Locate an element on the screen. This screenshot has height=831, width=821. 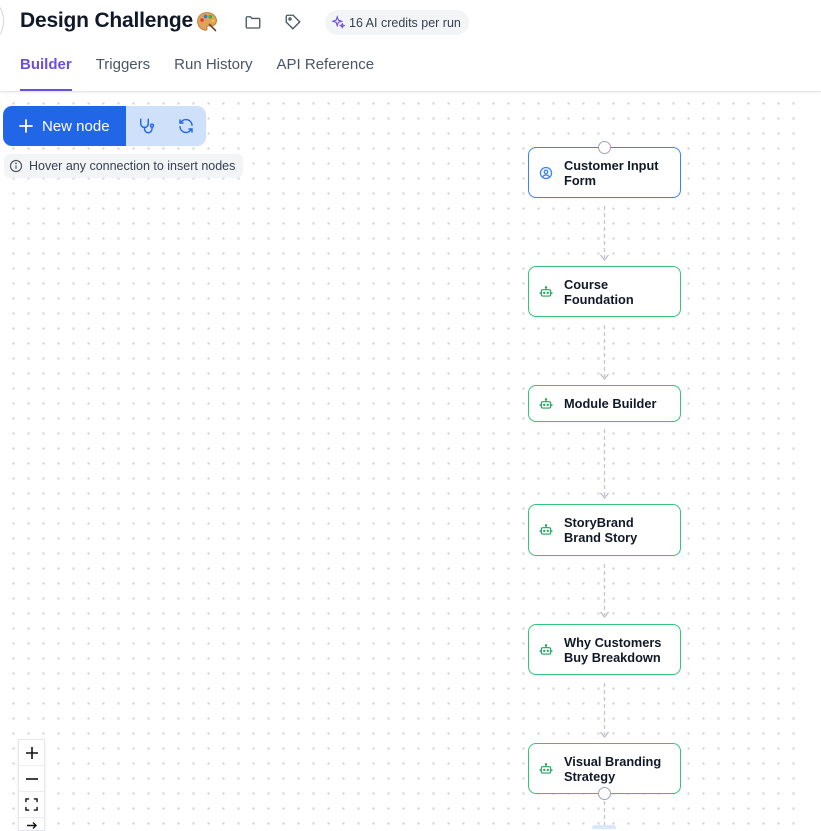
zoom-out-button is located at coordinates (31, 779).